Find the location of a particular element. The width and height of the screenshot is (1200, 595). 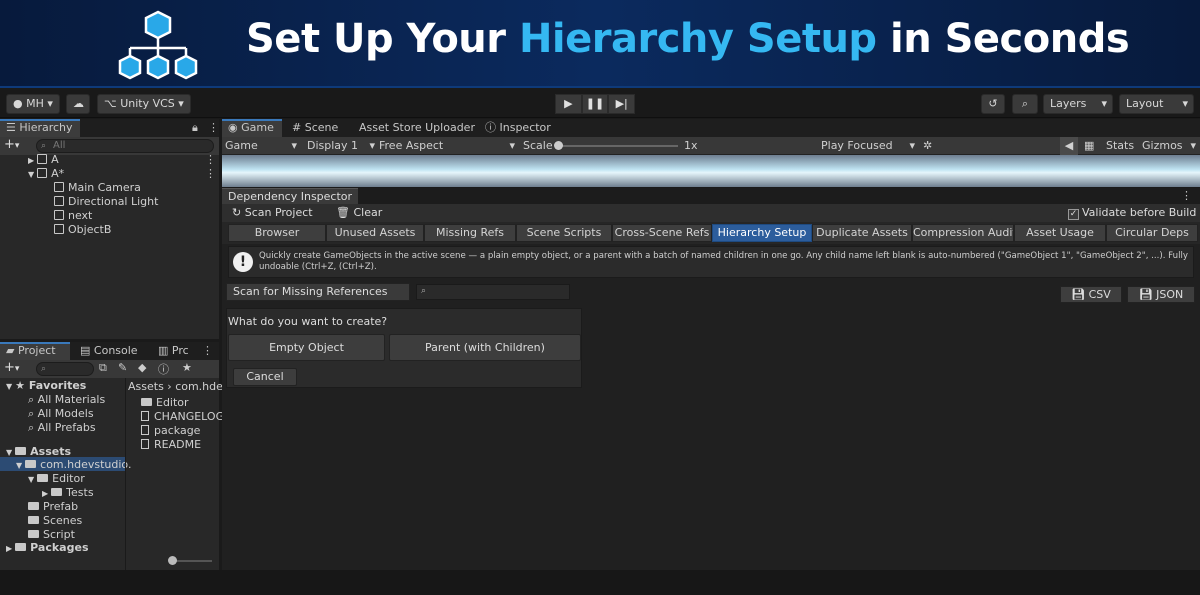

hierarchy-item-main-camera: Main Camera is located at coordinates (97, 187).